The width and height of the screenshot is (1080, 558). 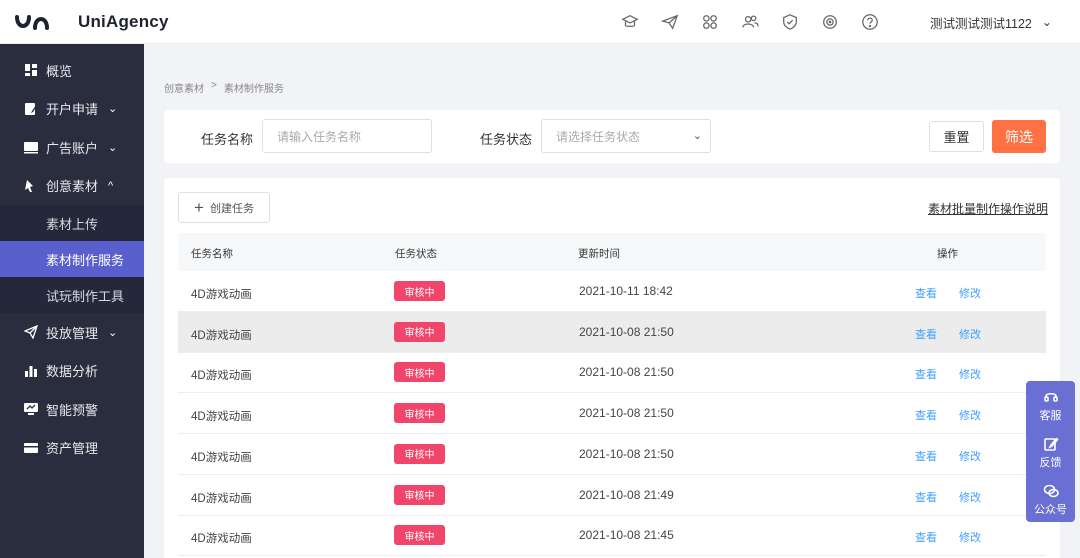 I want to click on users-icon, so click(x=750, y=22).